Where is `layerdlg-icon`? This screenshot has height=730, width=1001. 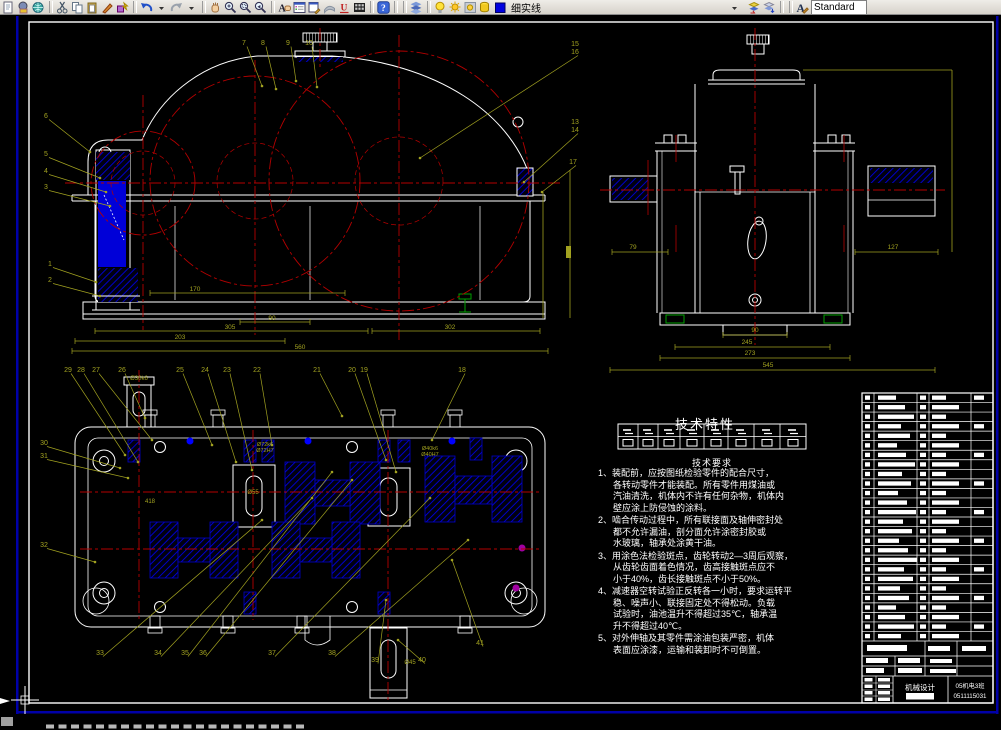
layerdlg-icon is located at coordinates (300, 7).